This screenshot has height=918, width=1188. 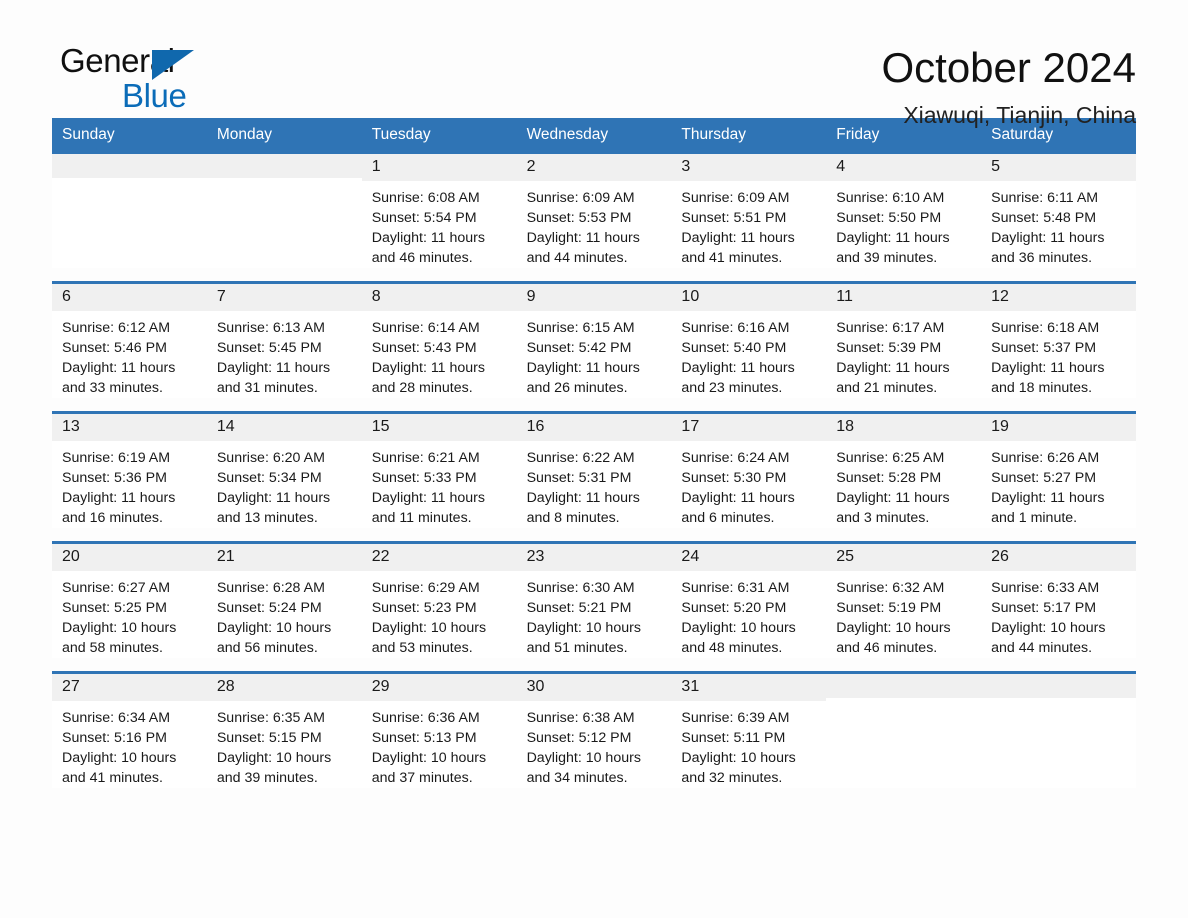 What do you see at coordinates (117, 60) in the screenshot?
I see `logo-word-general: General` at bounding box center [117, 60].